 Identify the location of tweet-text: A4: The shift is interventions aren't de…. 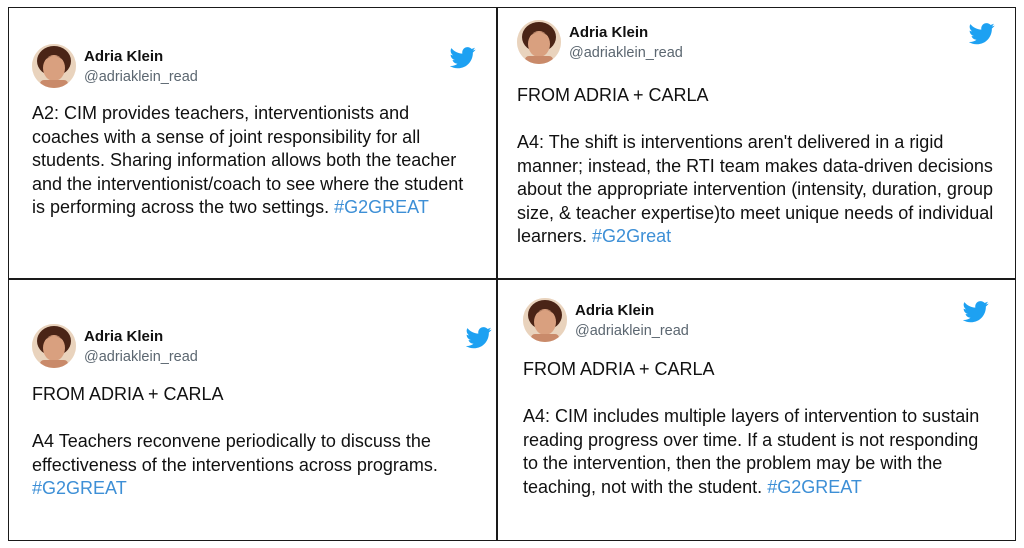
(755, 189).